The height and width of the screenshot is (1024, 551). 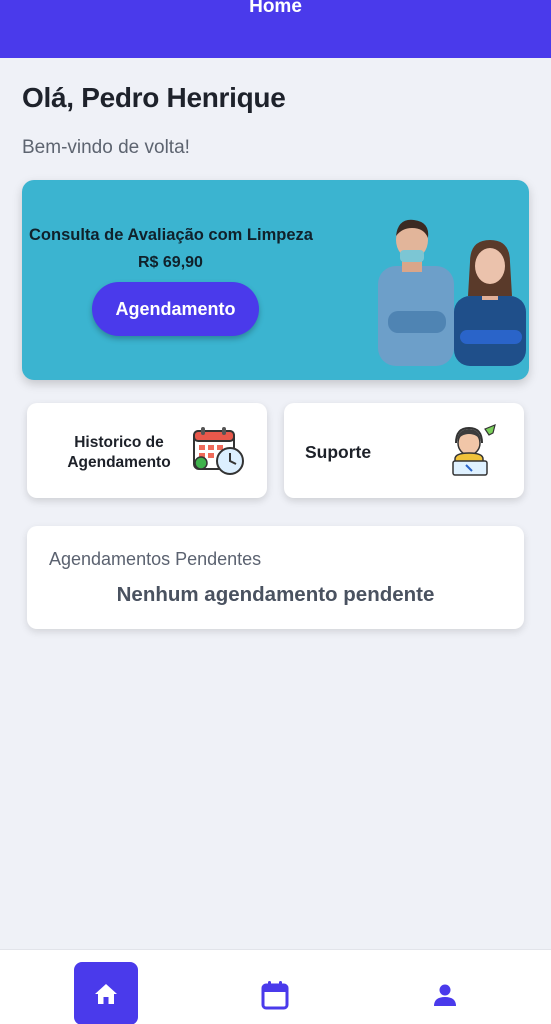 I want to click on nav-calendar-button, so click(x=275, y=995).